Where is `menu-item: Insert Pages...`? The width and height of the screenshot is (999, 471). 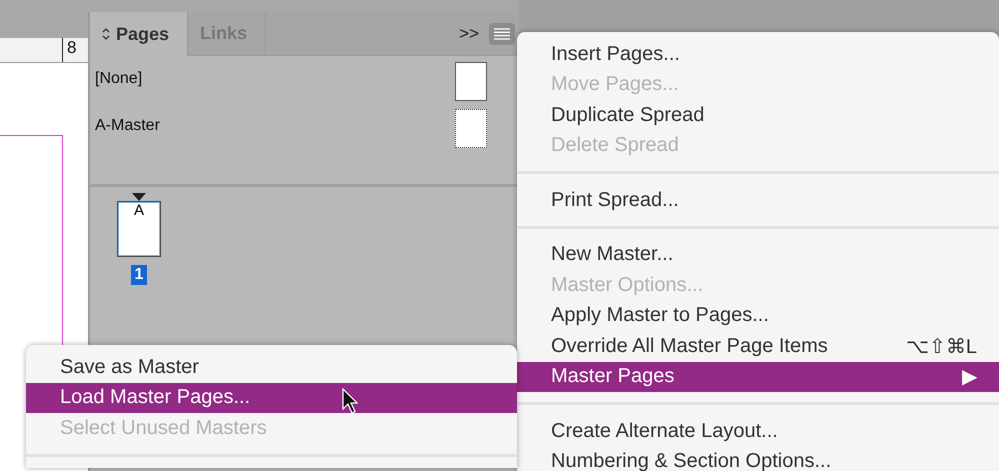
menu-item: Insert Pages... is located at coordinates (758, 54).